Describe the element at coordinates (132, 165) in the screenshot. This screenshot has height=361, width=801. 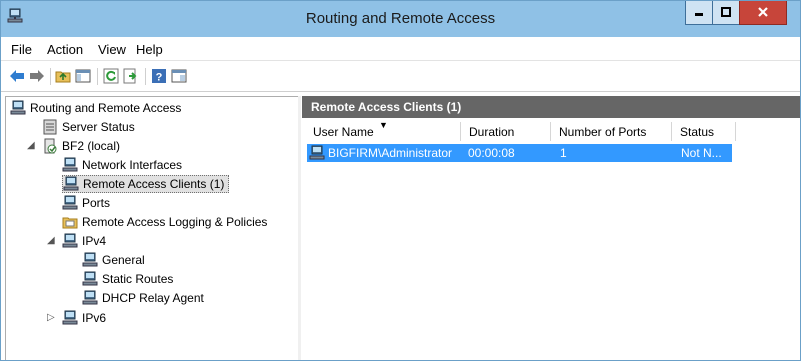
I see `tree-item-label: Network Interfaces` at that location.